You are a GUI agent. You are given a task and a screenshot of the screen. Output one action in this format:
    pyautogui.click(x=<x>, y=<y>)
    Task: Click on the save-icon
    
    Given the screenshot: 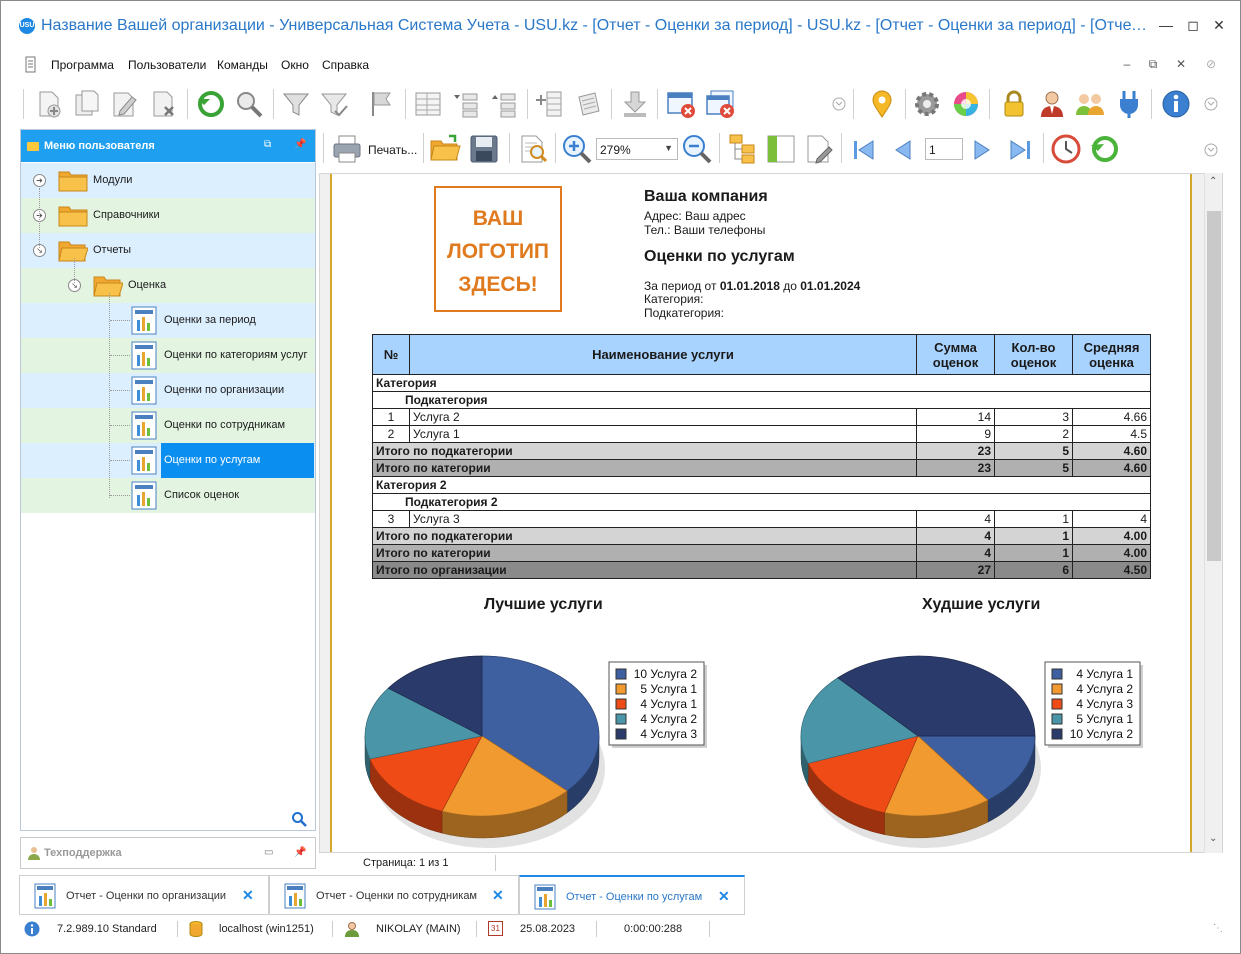 What is the action you would take?
    pyautogui.click(x=484, y=149)
    